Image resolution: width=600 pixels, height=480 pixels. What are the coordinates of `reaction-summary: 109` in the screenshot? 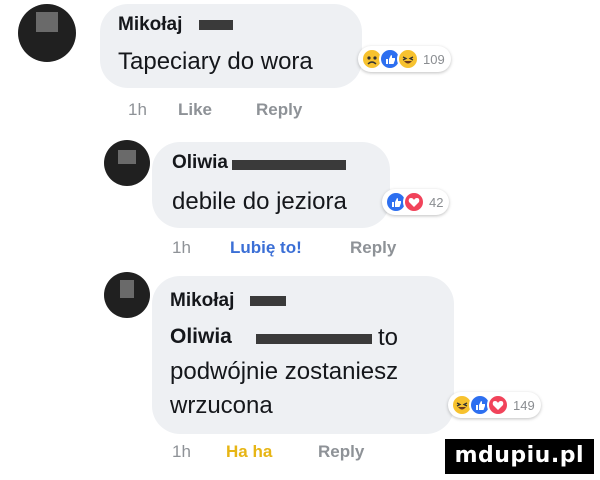 It's located at (404, 59).